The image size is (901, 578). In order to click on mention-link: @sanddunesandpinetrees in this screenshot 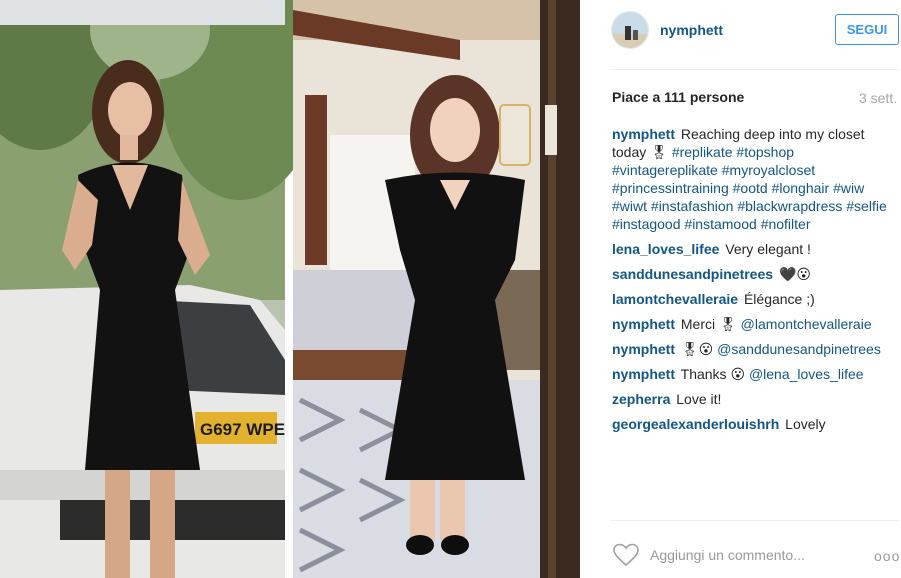, I will do `click(799, 349)`.